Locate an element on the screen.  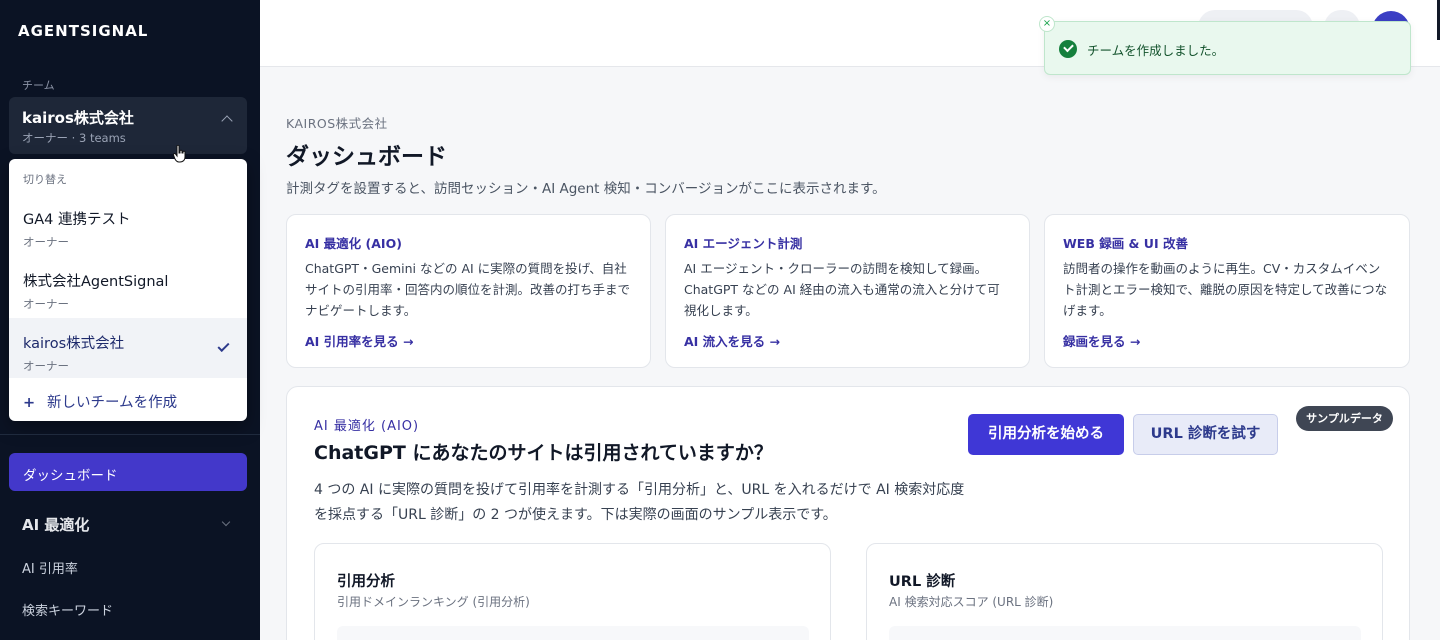
page-title: ダッシュボード is located at coordinates (366, 157).